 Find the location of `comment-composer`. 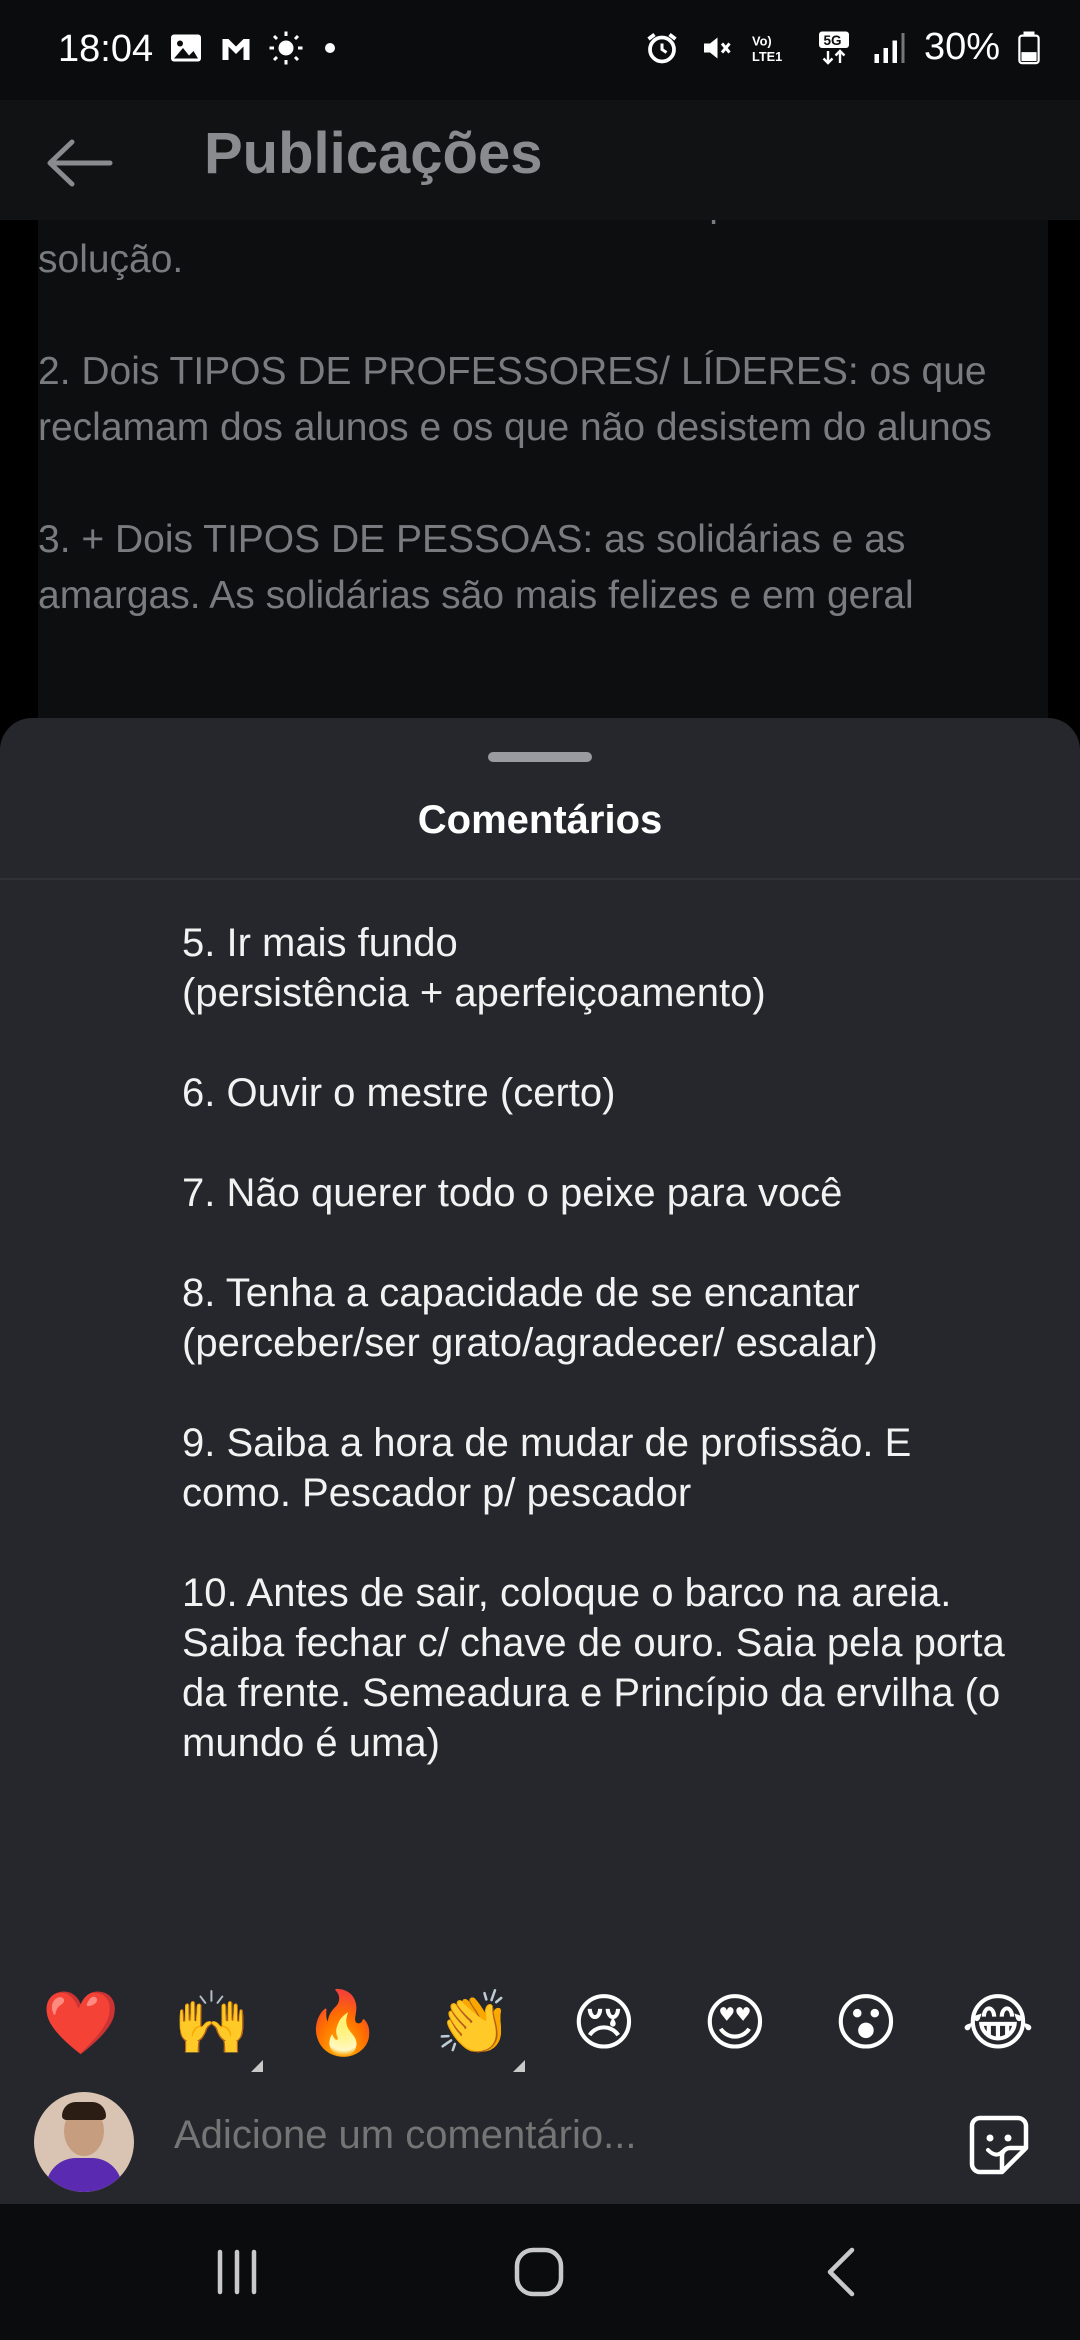

comment-composer is located at coordinates (540, 2143).